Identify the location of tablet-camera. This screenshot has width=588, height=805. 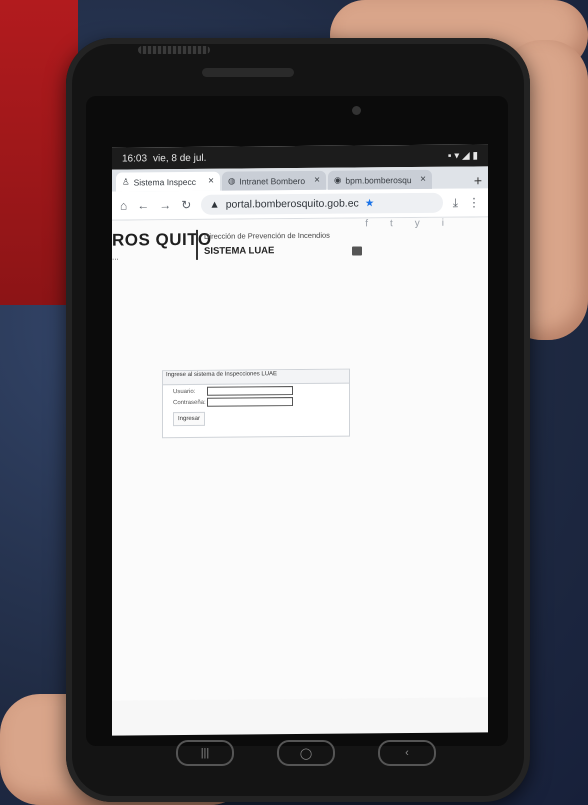
(356, 110).